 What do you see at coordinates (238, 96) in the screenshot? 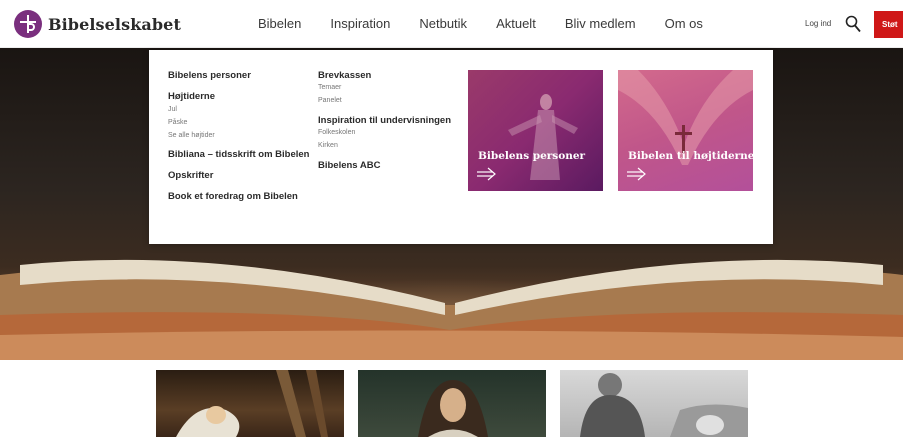
I see `link-hojtiderne: Højtiderne` at bounding box center [238, 96].